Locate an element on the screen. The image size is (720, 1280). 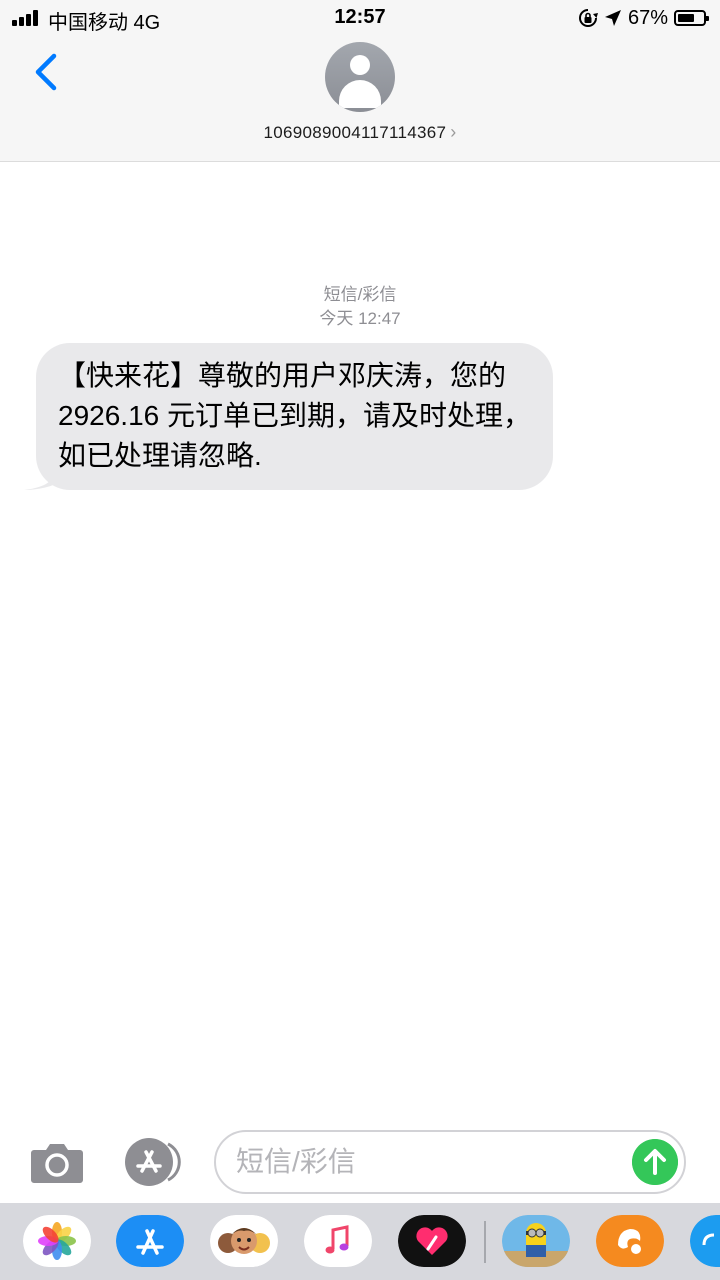
photos-icon is located at coordinates (57, 1241).